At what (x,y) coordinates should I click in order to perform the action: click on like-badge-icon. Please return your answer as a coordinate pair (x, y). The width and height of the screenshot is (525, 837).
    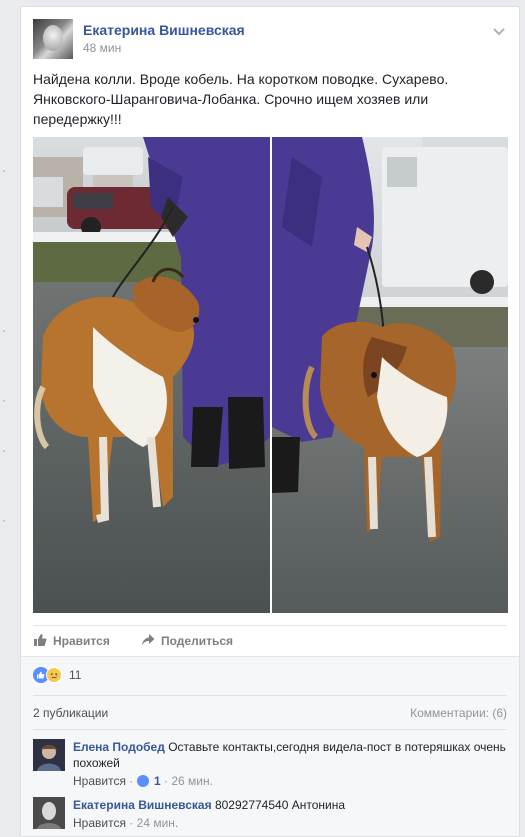
    Looking at the image, I should click on (142, 781).